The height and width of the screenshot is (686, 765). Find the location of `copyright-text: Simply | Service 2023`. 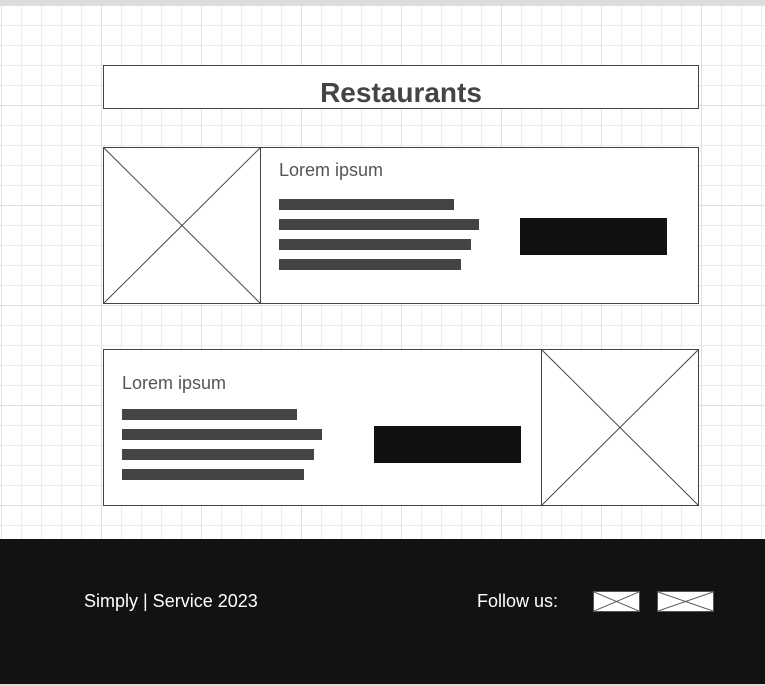

copyright-text: Simply | Service 2023 is located at coordinates (171, 601).